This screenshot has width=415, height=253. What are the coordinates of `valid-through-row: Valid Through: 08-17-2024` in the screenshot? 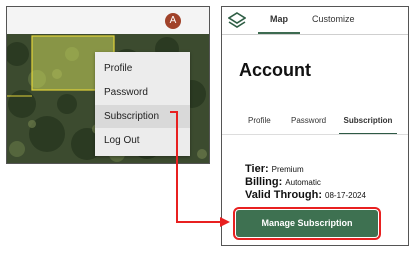 It's located at (305, 195).